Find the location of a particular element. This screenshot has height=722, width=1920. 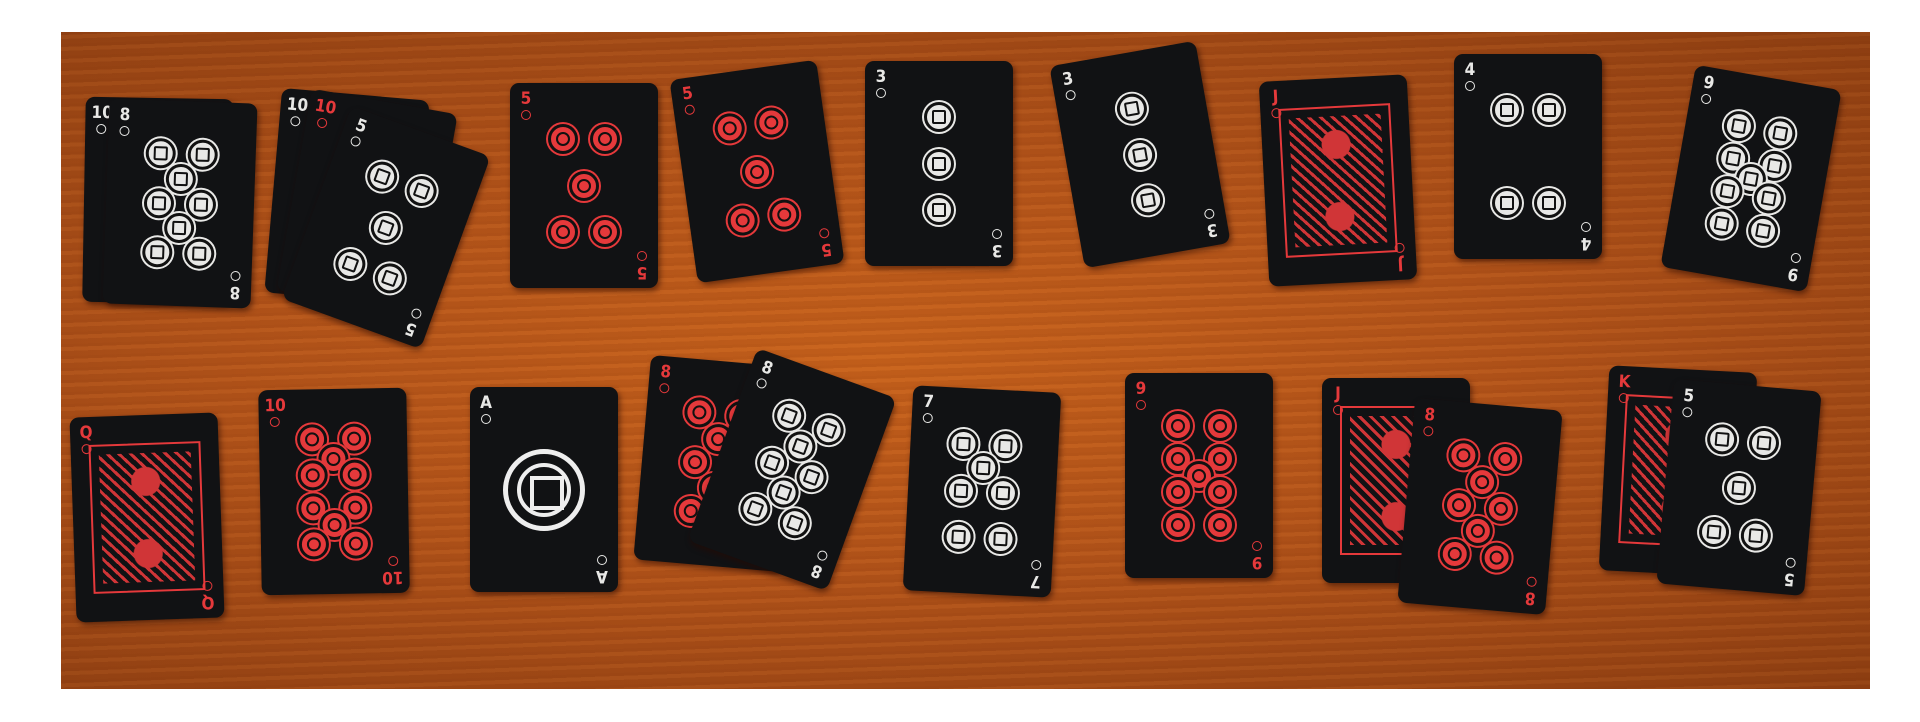

court-figure-icon is located at coordinates (1338, 180).